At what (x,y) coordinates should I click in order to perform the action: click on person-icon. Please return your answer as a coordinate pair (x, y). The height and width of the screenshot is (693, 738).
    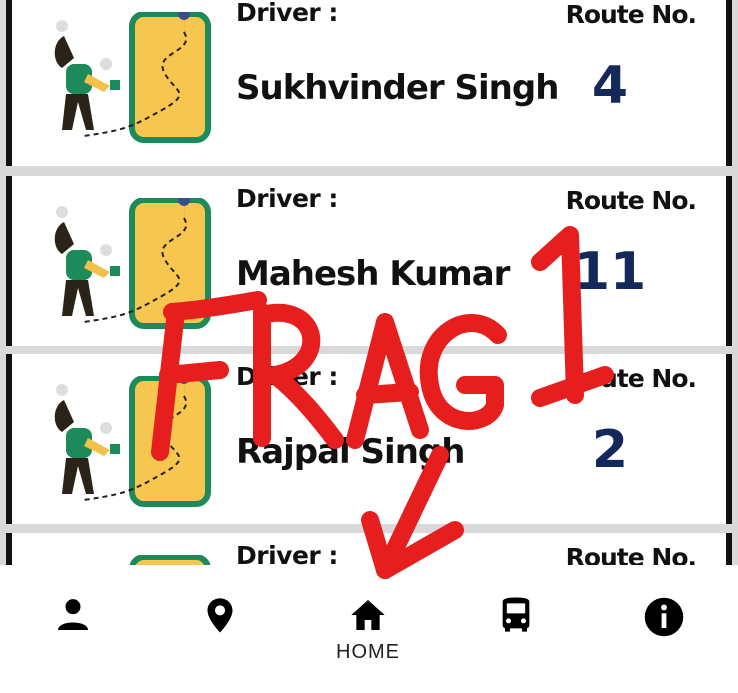
    Looking at the image, I should click on (73, 614).